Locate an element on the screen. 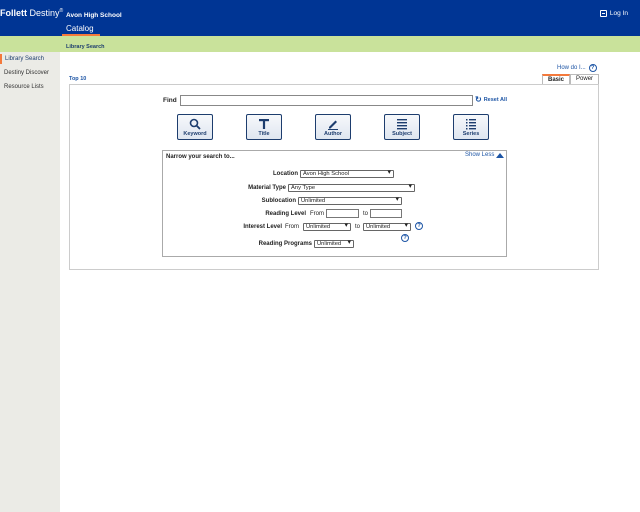  location-select: Avon High School is located at coordinates (347, 174).